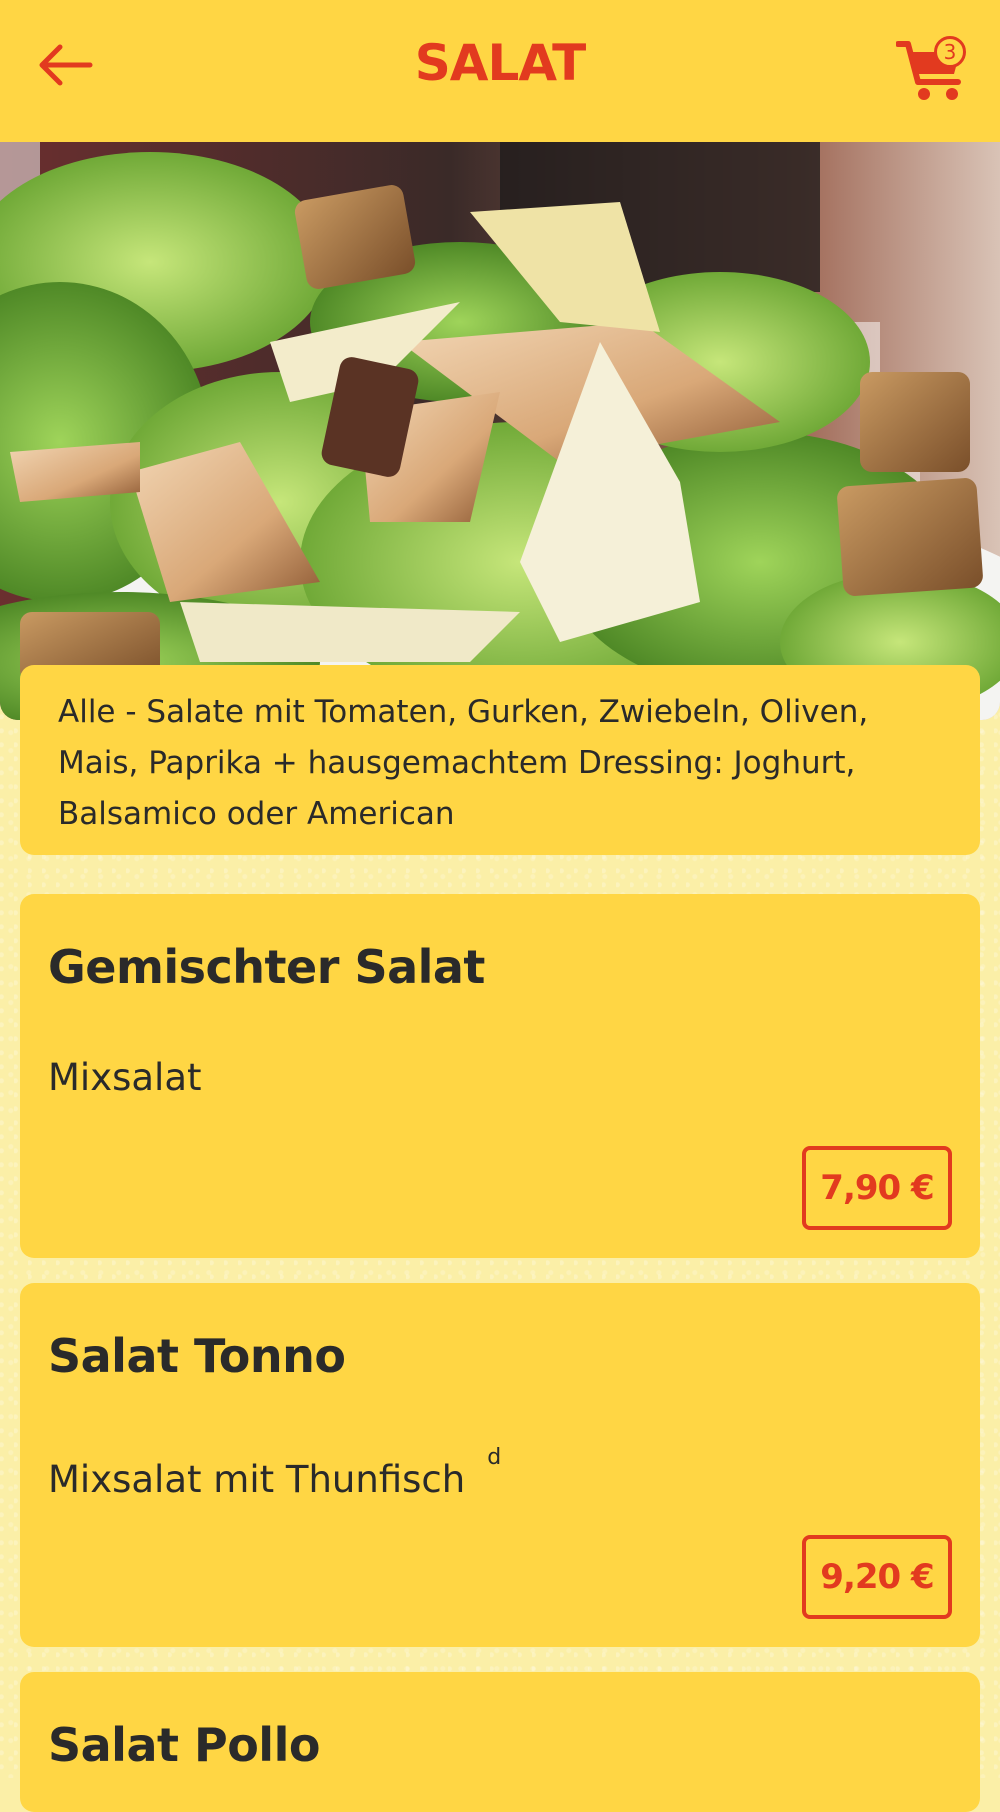 This screenshot has height=1812, width=1000. What do you see at coordinates (266, 967) in the screenshot?
I see `product-name: Gemischter Salat` at bounding box center [266, 967].